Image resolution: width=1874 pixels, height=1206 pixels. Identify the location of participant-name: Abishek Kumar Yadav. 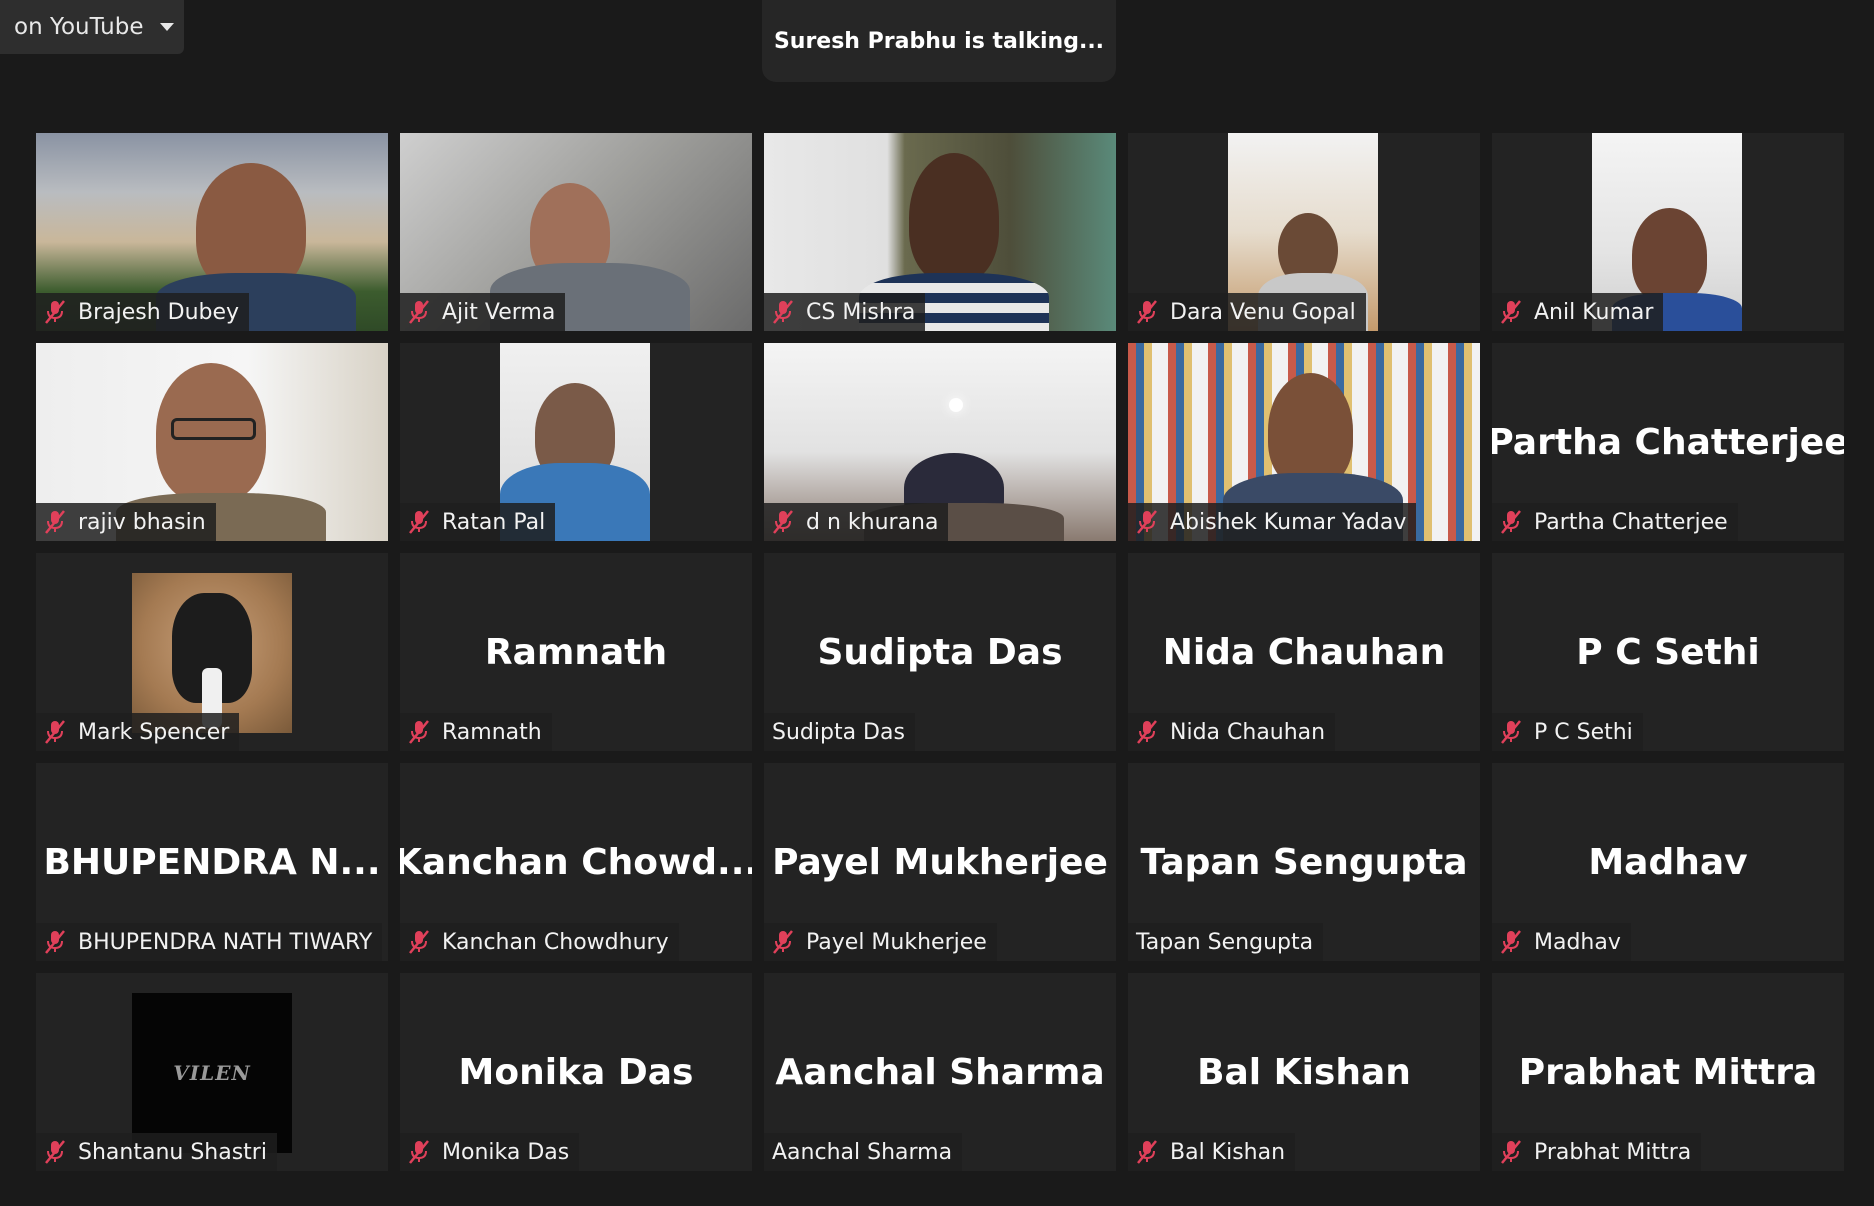
(1288, 522).